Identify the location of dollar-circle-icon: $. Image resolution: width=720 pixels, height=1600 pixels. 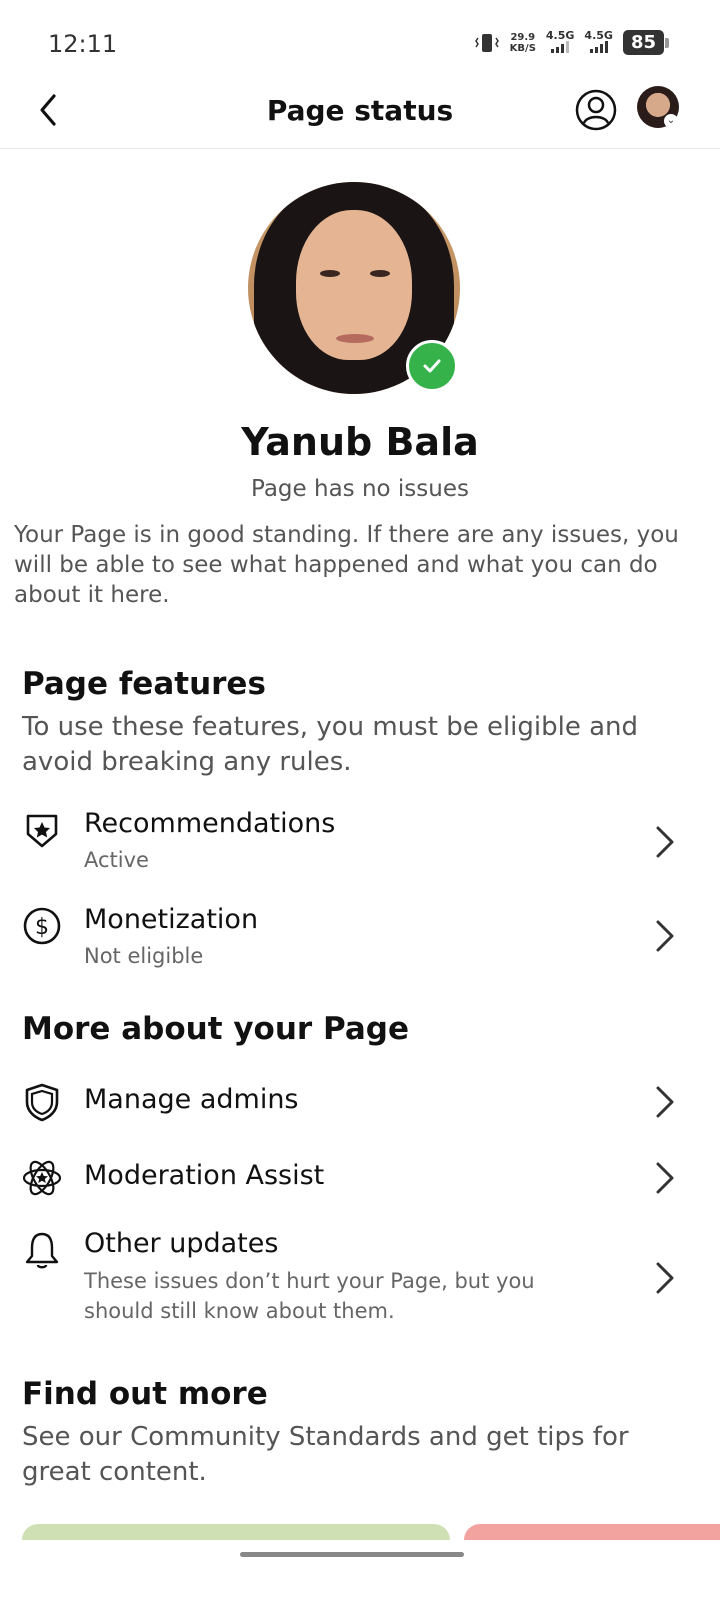
(42, 926).